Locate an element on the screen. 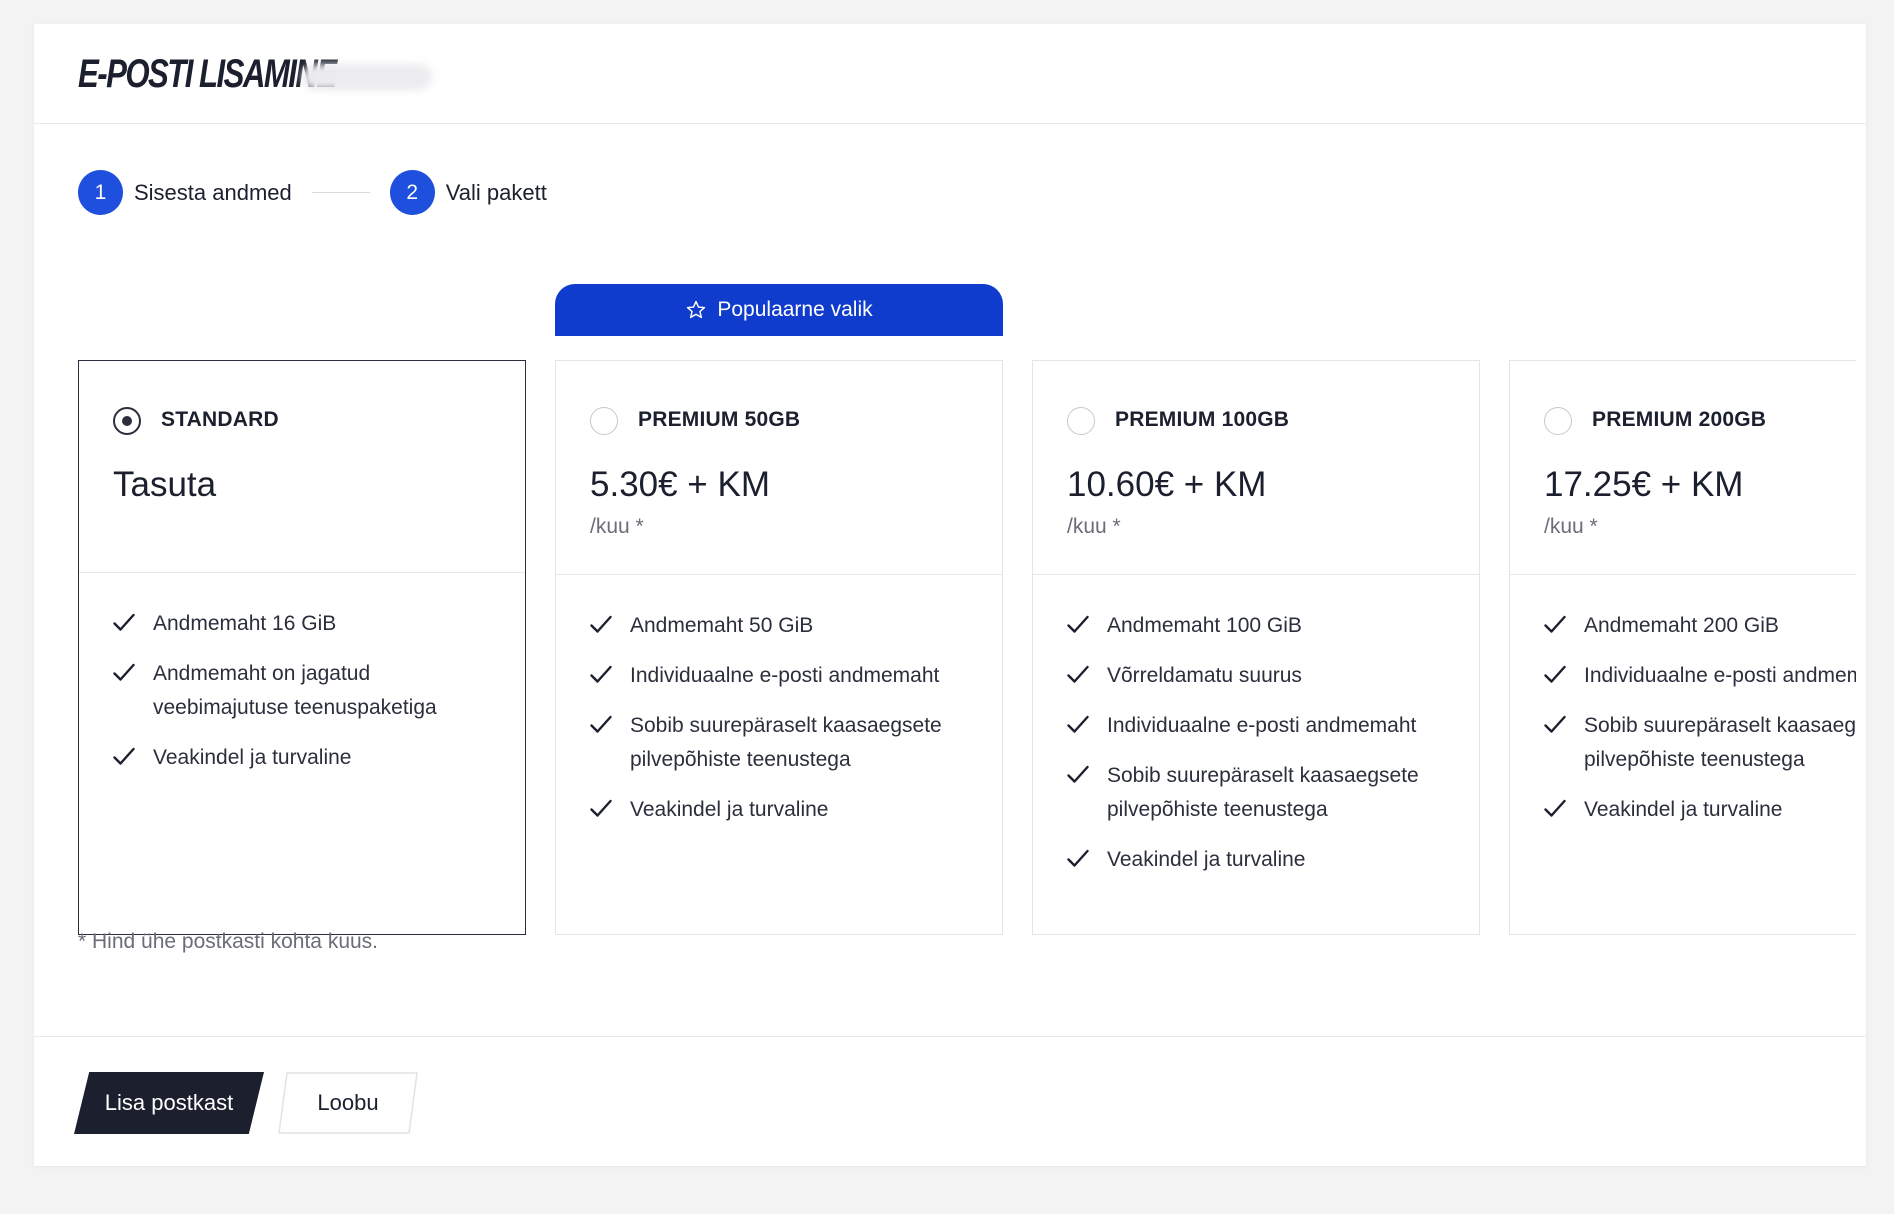 The height and width of the screenshot is (1214, 1894). step-connector is located at coordinates (340, 192).